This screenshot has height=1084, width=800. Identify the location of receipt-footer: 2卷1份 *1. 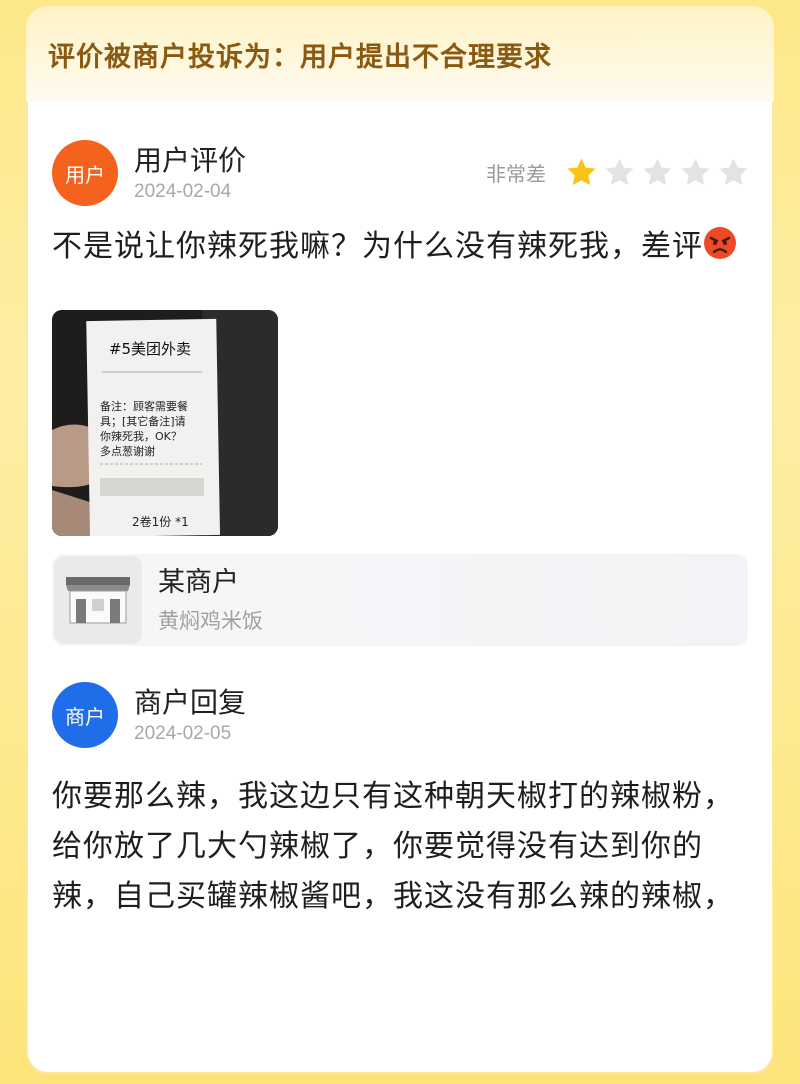
(160, 521).